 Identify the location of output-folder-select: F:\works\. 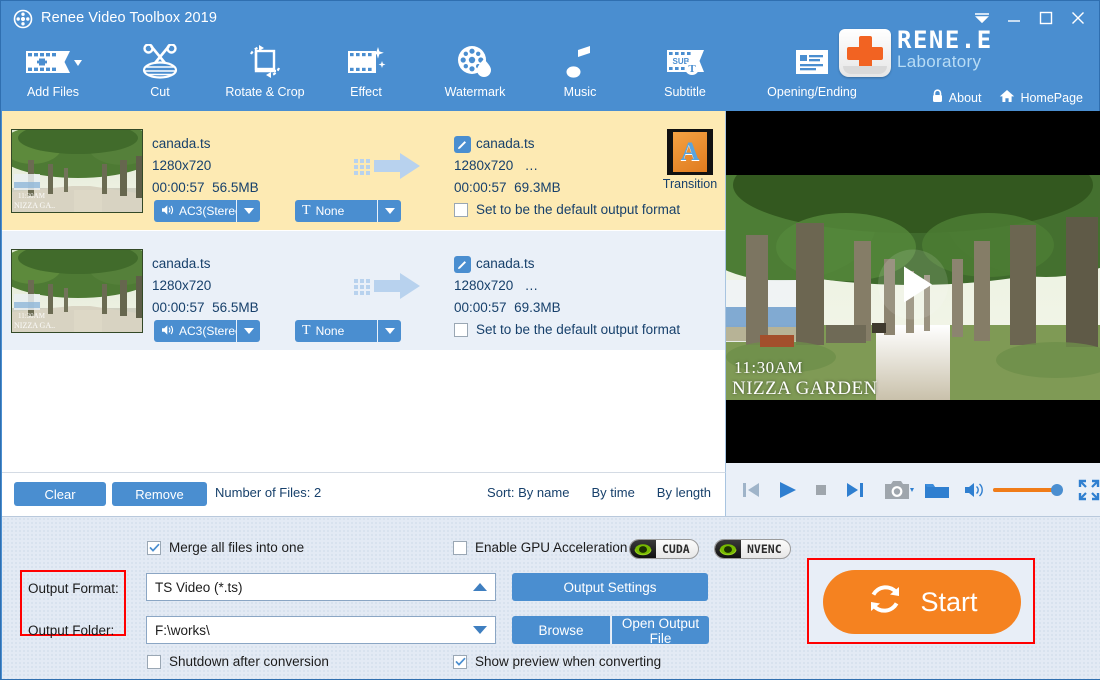
(321, 630).